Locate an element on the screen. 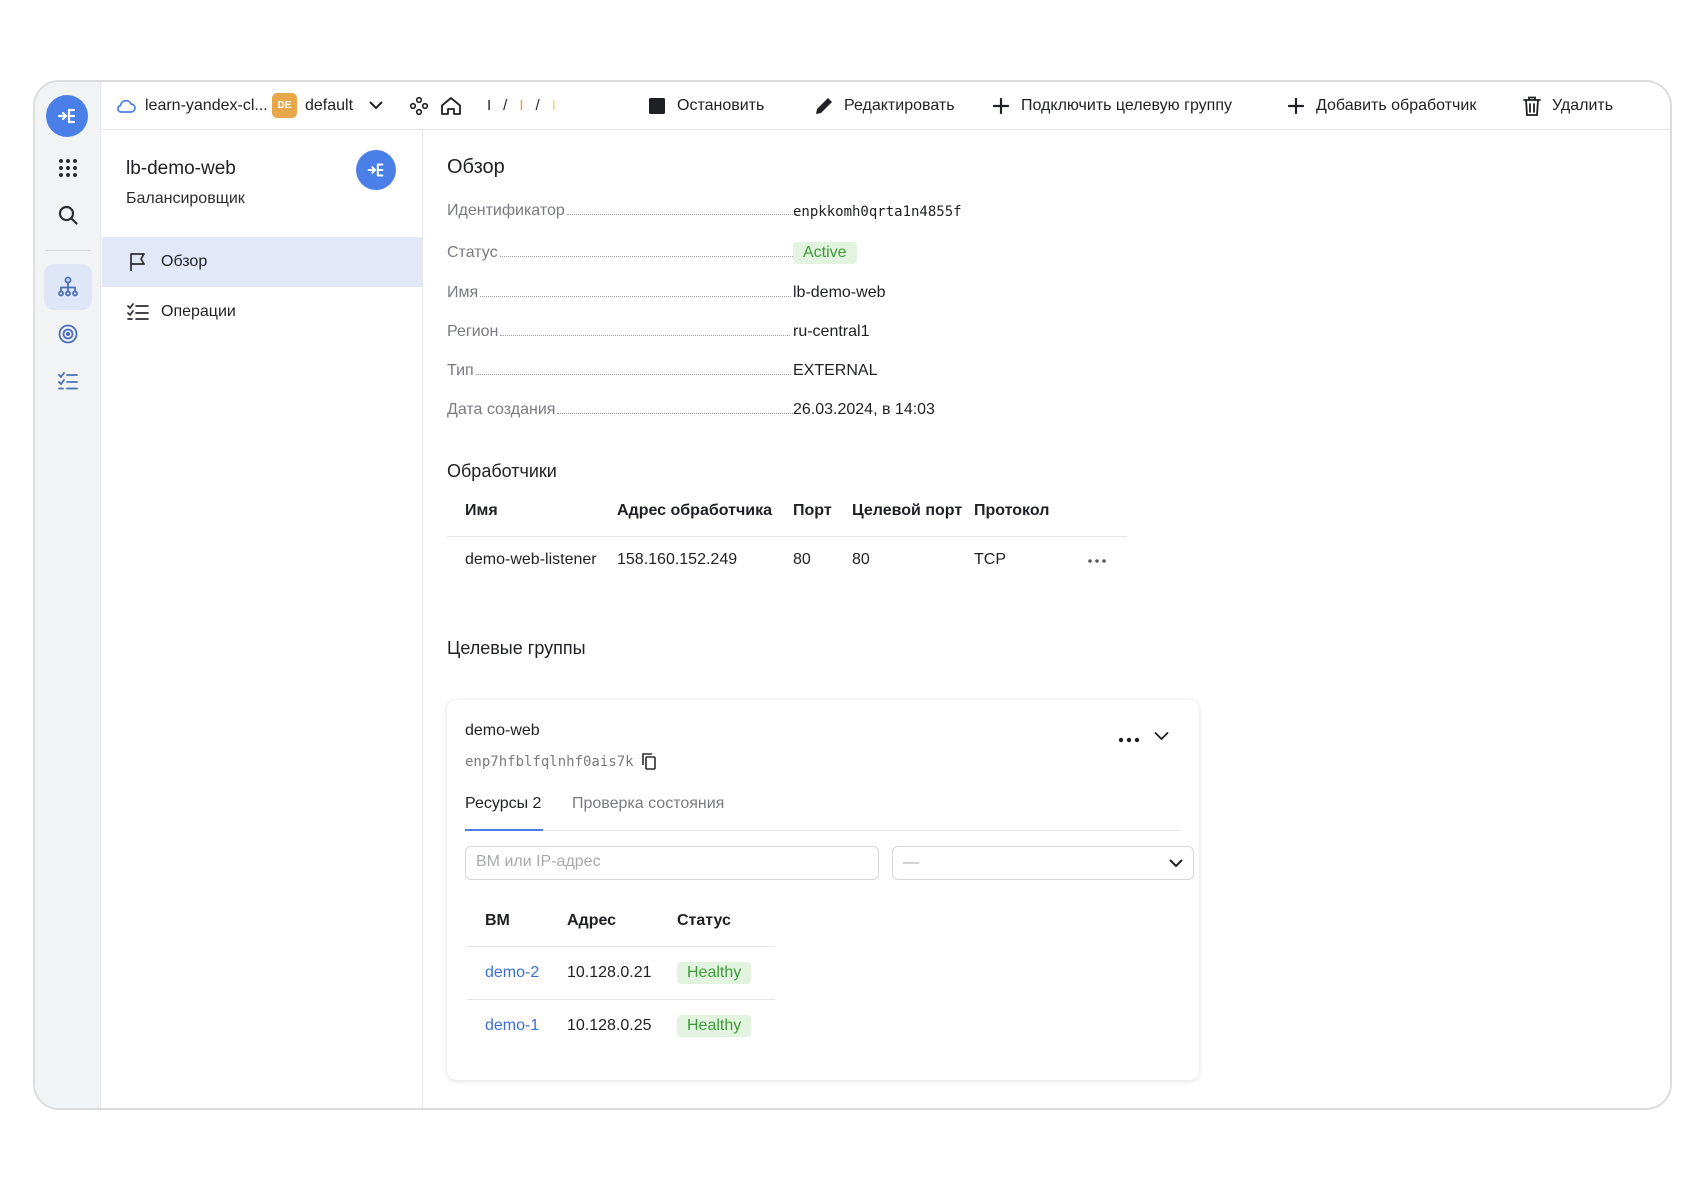 This screenshot has height=1186, width=1698. attach-target-group-button: Подключить целевую группу is located at coordinates (1111, 106).